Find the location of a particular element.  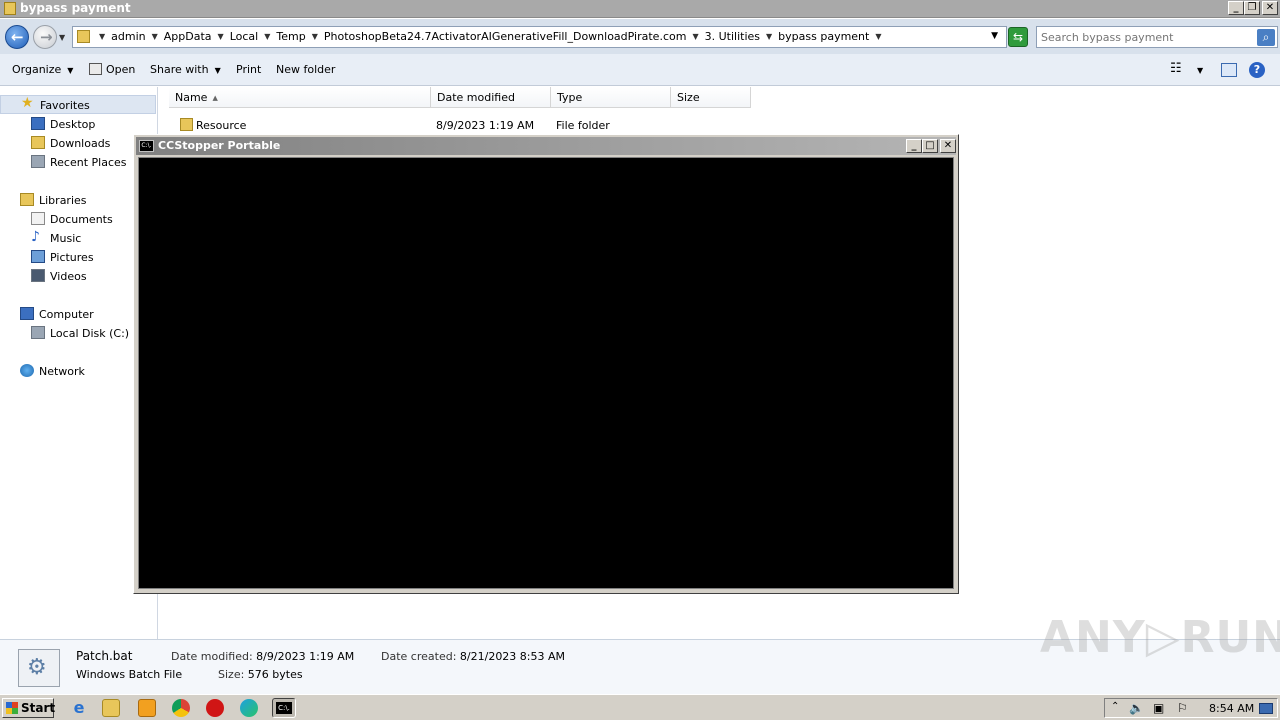

help-icon: ? is located at coordinates (1257, 70).